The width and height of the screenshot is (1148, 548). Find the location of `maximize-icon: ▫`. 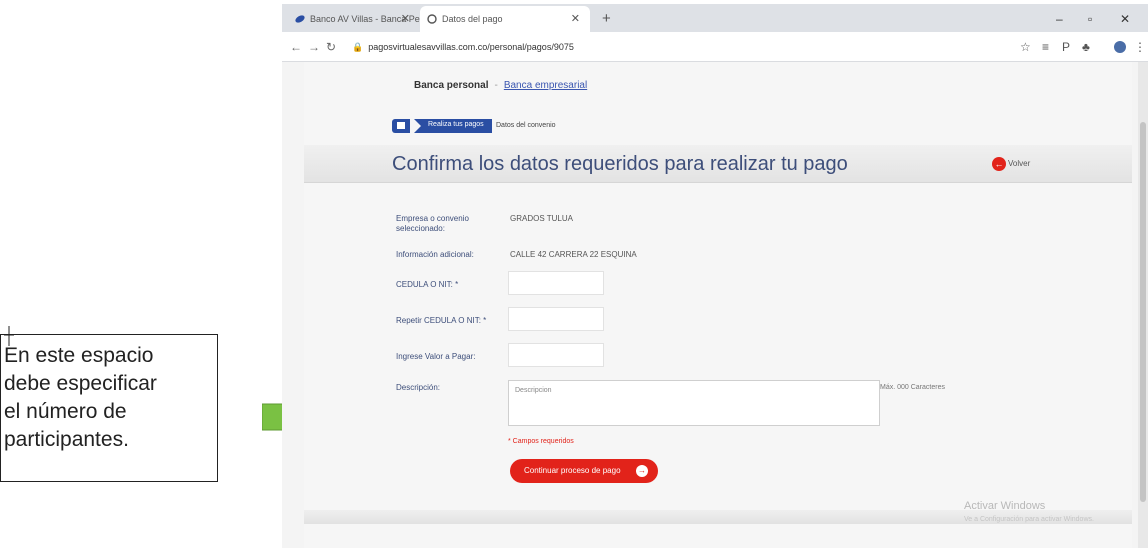

maximize-icon: ▫ is located at coordinates (1090, 19).